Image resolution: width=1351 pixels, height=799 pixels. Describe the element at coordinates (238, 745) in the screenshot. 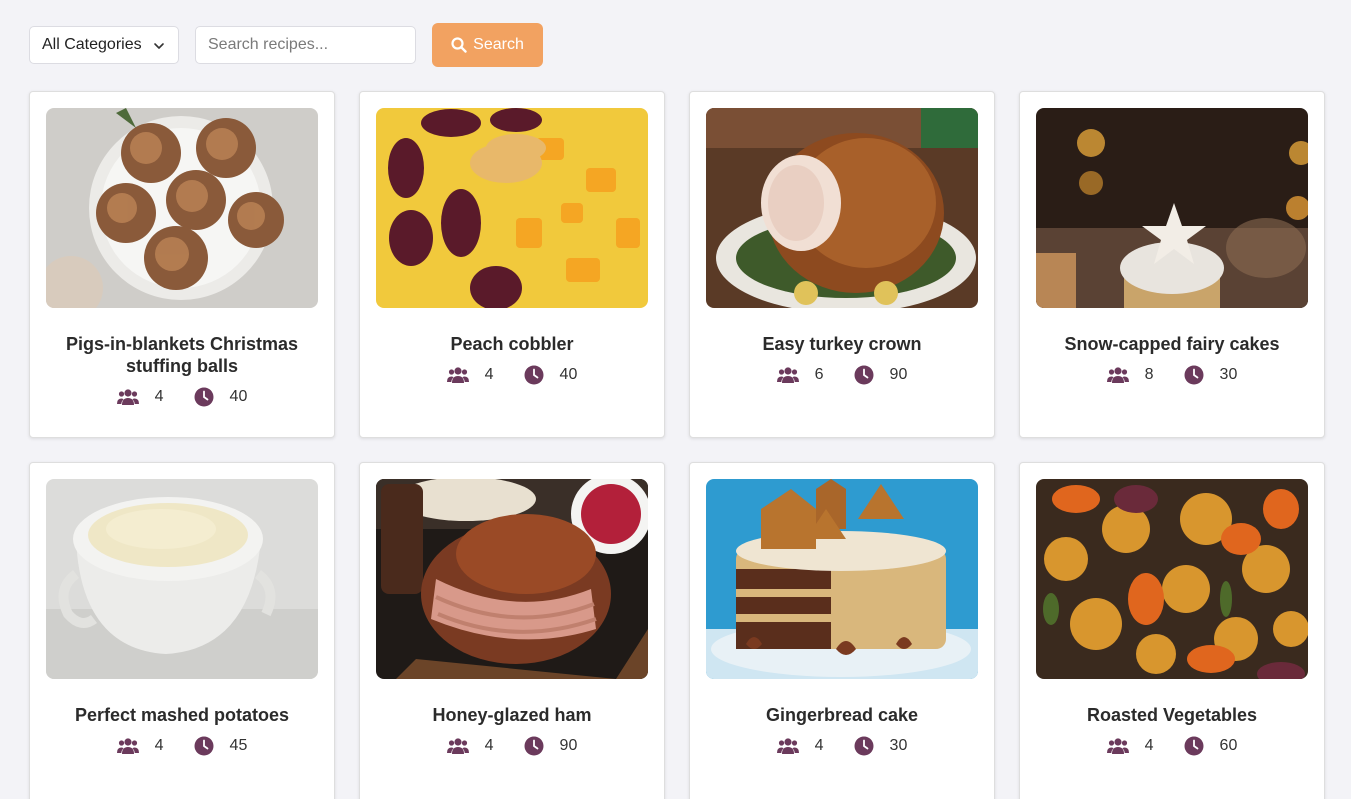

I see `time-value: 45` at that location.